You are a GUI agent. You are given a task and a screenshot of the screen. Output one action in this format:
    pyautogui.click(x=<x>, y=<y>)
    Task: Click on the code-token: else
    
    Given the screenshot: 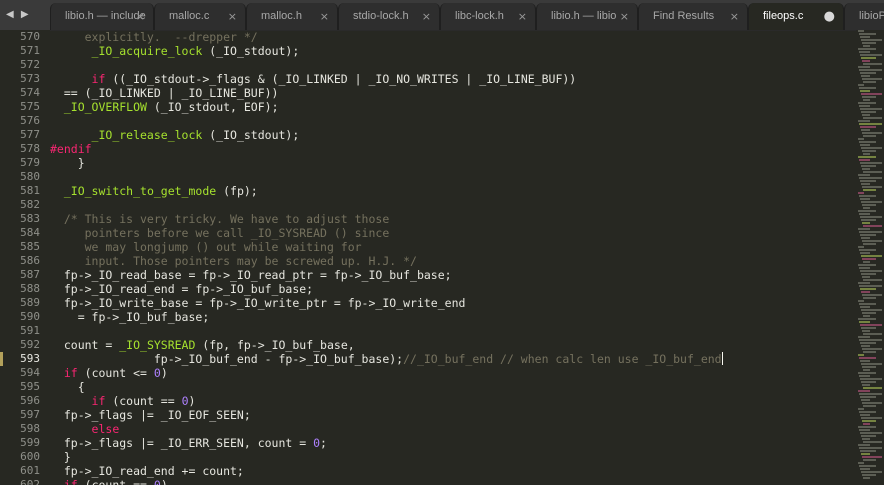 What is the action you would take?
    pyautogui.click(x=105, y=429)
    